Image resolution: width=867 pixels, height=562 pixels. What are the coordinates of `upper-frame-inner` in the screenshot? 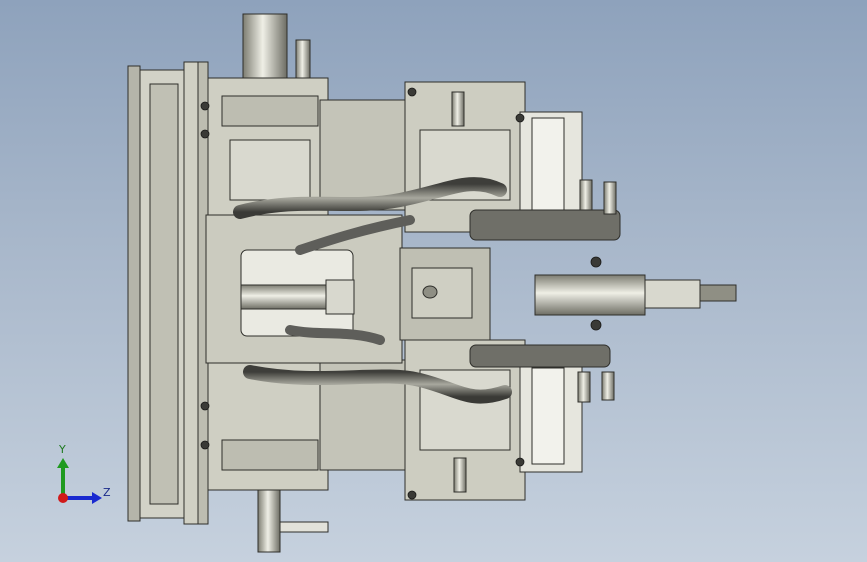 It's located at (270, 111).